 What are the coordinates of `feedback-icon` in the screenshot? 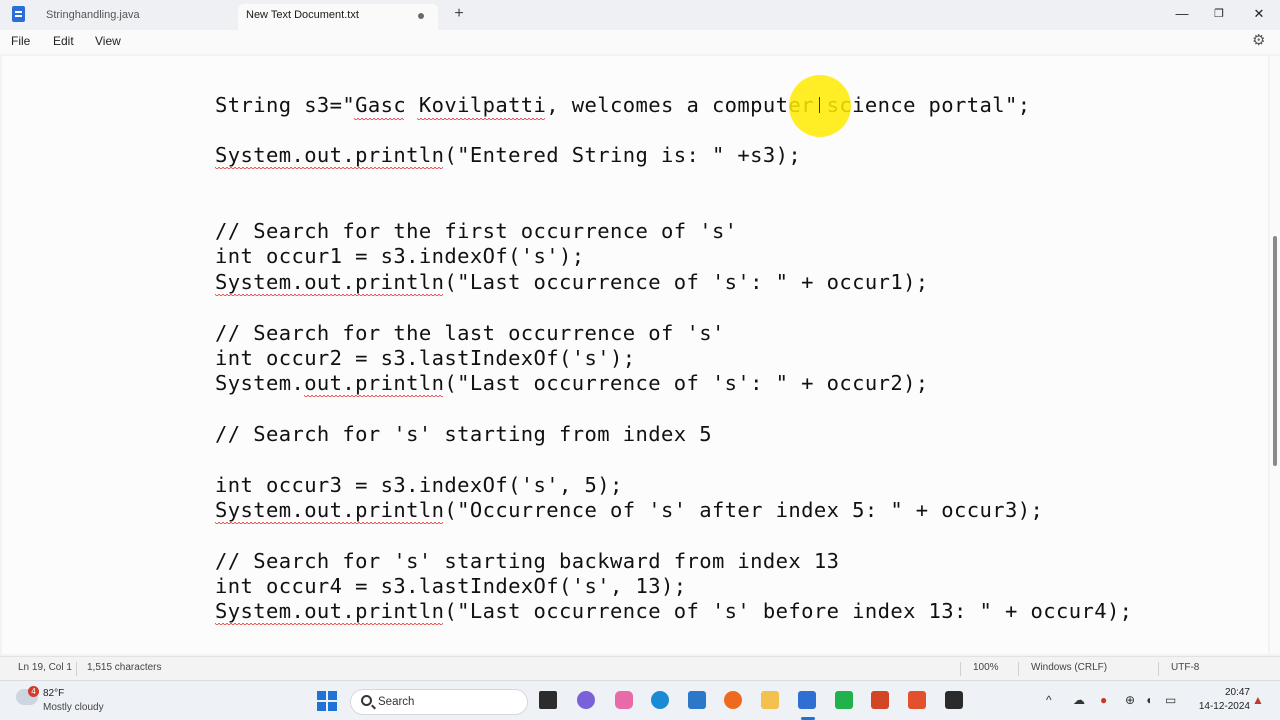 It's located at (917, 700).